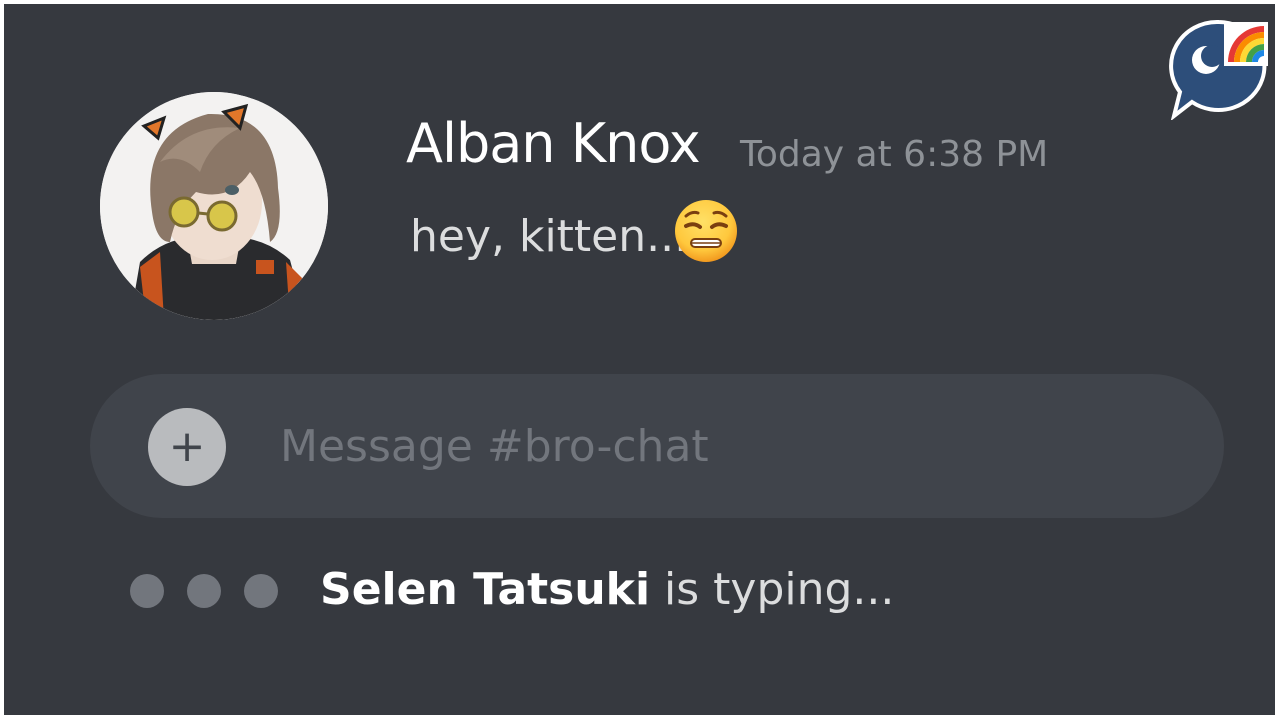 The image size is (1280, 720). I want to click on message-timestamp: Today at 6:38 PM, so click(894, 154).